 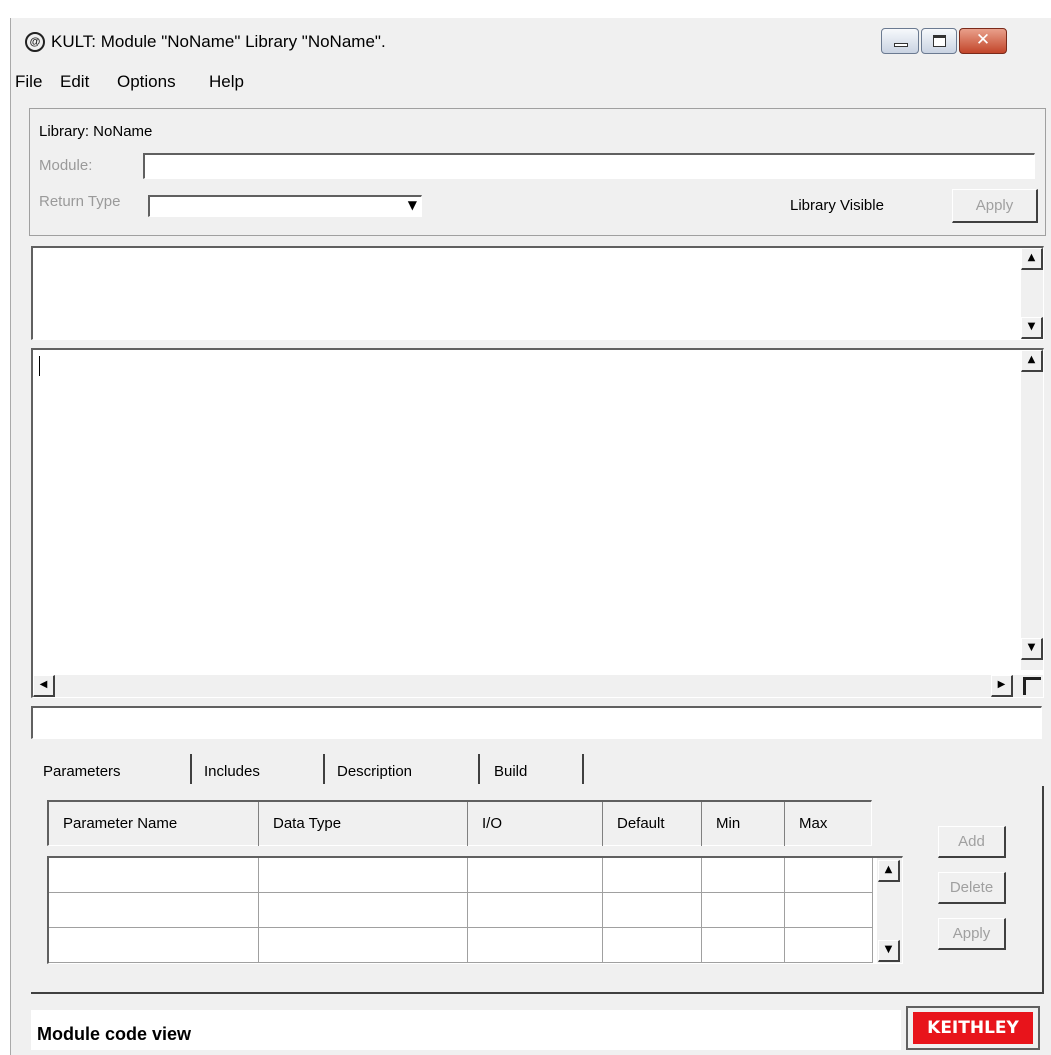 I want to click on menu-edit: Edit, so click(x=74, y=82).